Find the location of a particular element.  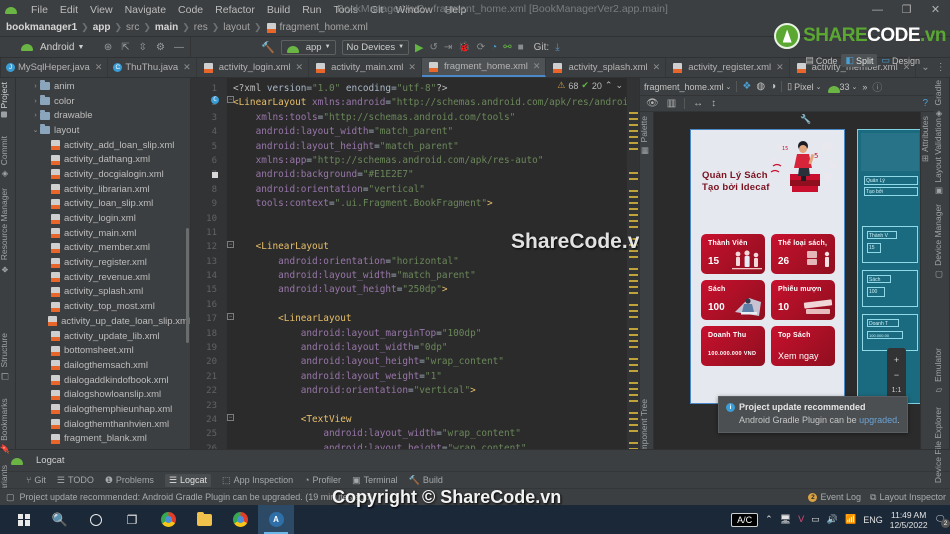

tool-button-emulator: ▱ Emulator is located at coordinates (938, 371).